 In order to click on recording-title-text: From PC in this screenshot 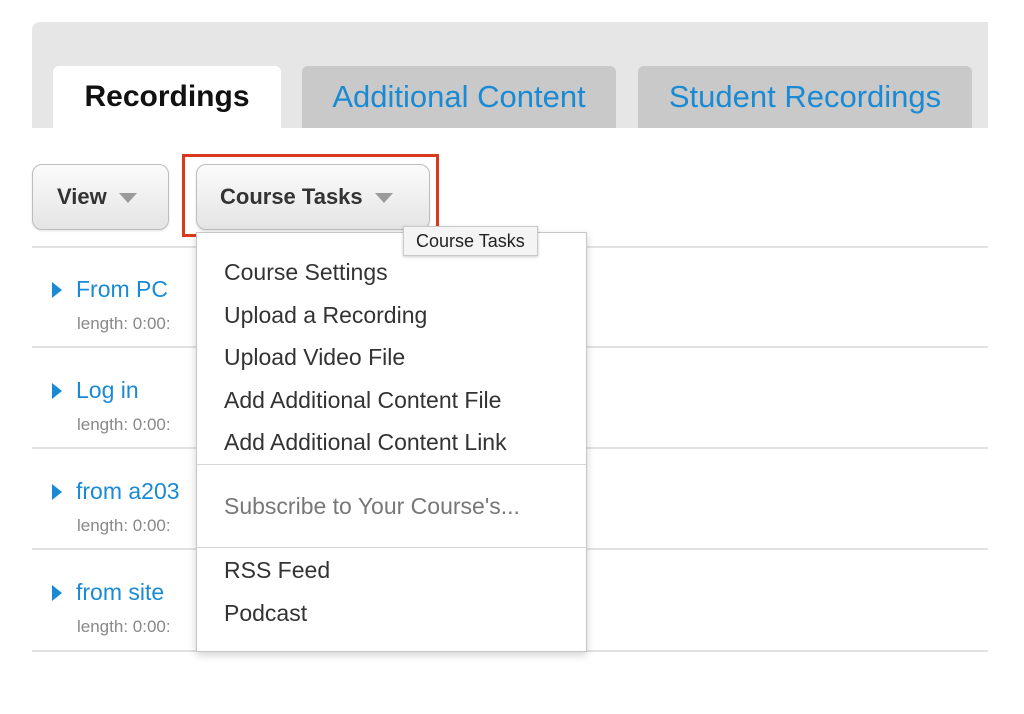, I will do `click(122, 289)`.